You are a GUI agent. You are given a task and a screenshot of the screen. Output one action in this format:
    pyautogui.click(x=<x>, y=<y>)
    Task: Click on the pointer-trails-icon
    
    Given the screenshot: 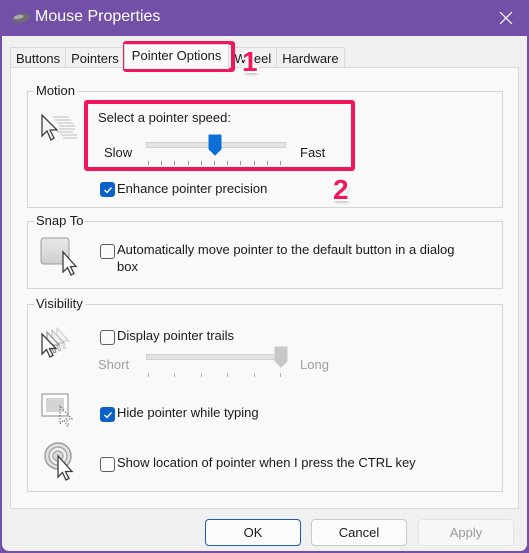 What is the action you would take?
    pyautogui.click(x=56, y=342)
    